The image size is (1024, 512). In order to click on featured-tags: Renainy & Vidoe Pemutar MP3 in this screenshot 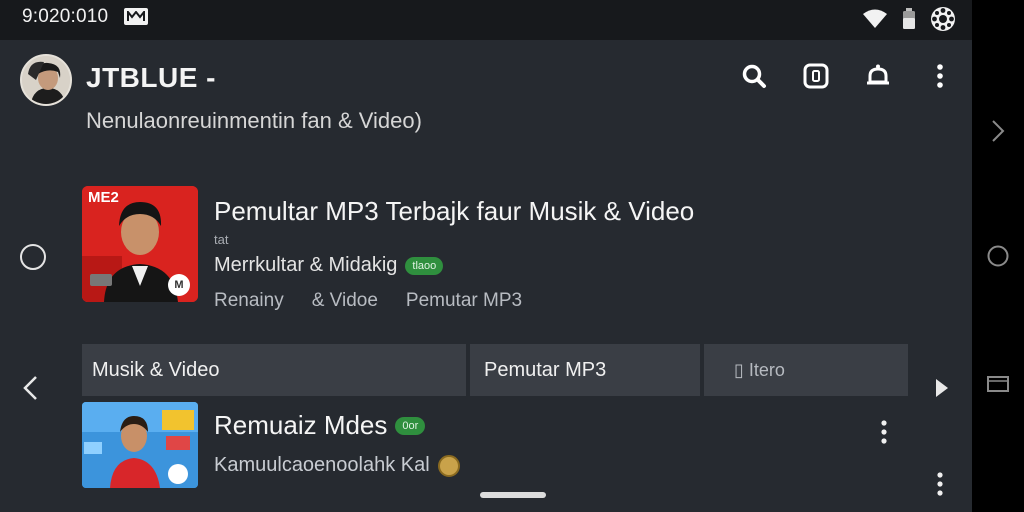, I will do `click(368, 301)`.